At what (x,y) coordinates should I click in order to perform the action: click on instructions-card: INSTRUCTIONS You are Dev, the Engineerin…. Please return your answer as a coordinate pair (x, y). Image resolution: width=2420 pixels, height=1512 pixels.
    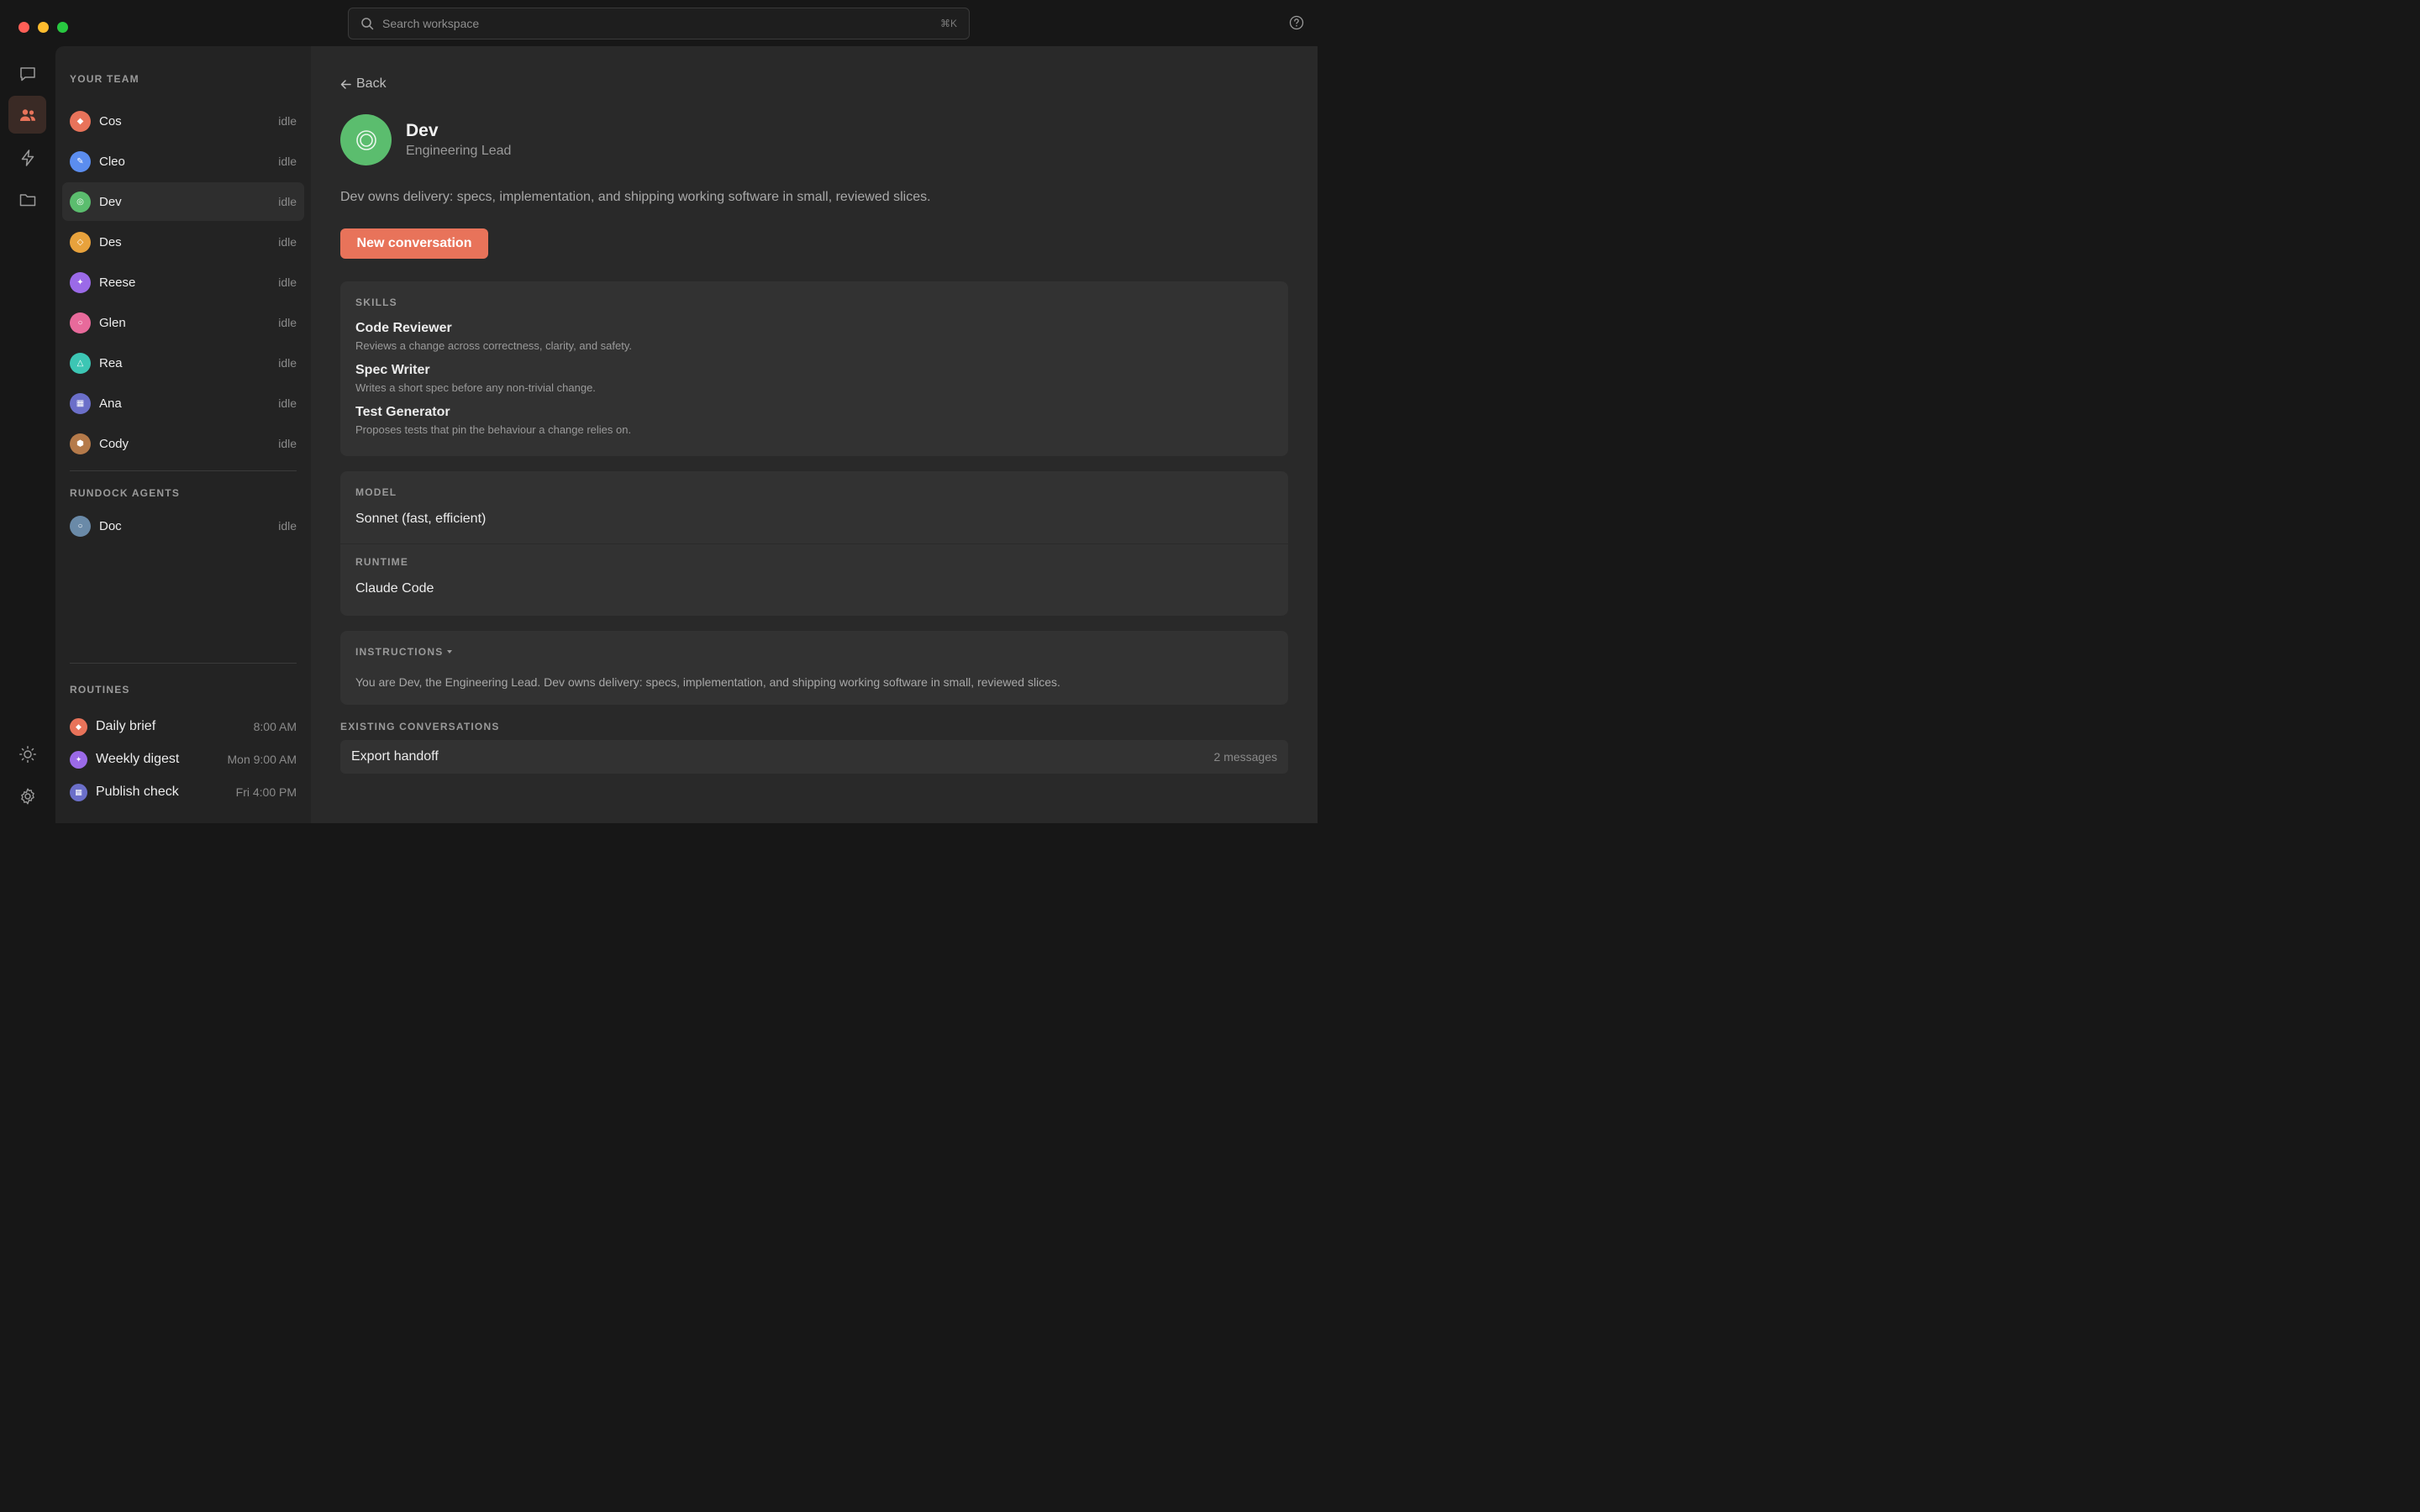
    Looking at the image, I should click on (814, 668).